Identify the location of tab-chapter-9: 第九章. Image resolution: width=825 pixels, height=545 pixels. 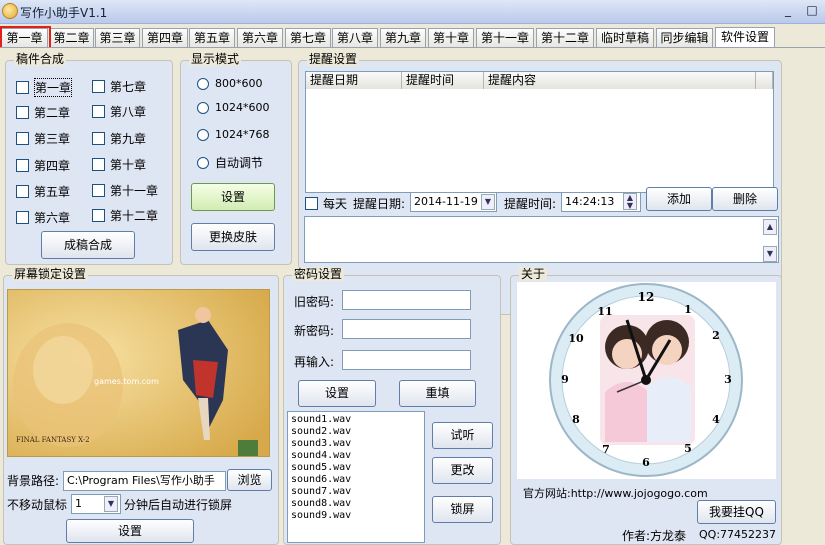
(403, 37).